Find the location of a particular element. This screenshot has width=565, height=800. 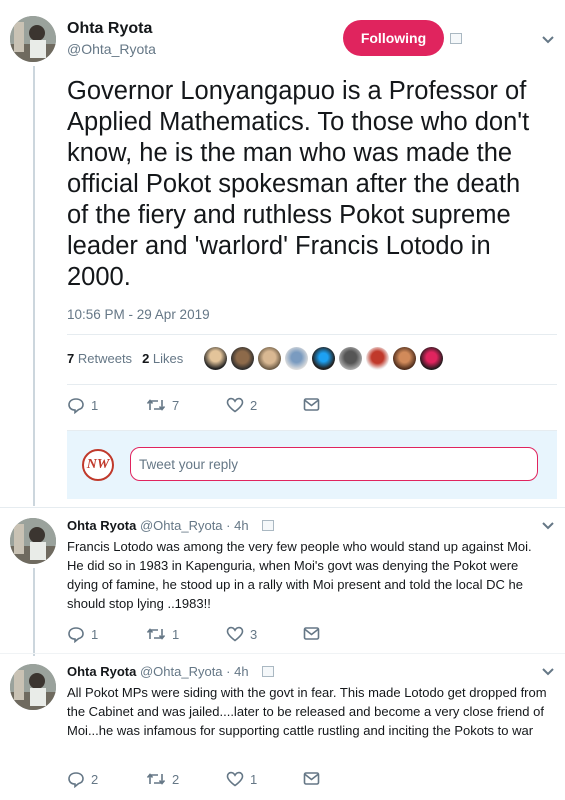

retweet-count: 2 is located at coordinates (176, 779).